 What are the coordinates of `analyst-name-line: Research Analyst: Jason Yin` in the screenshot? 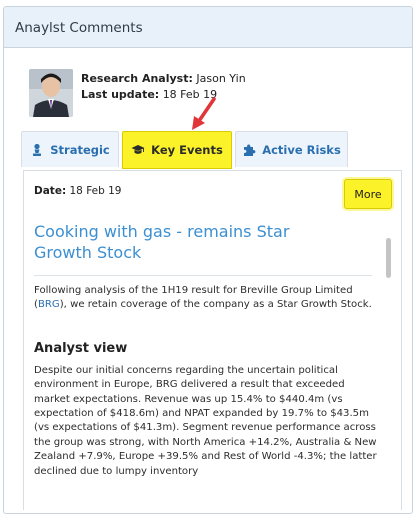 It's located at (163, 79).